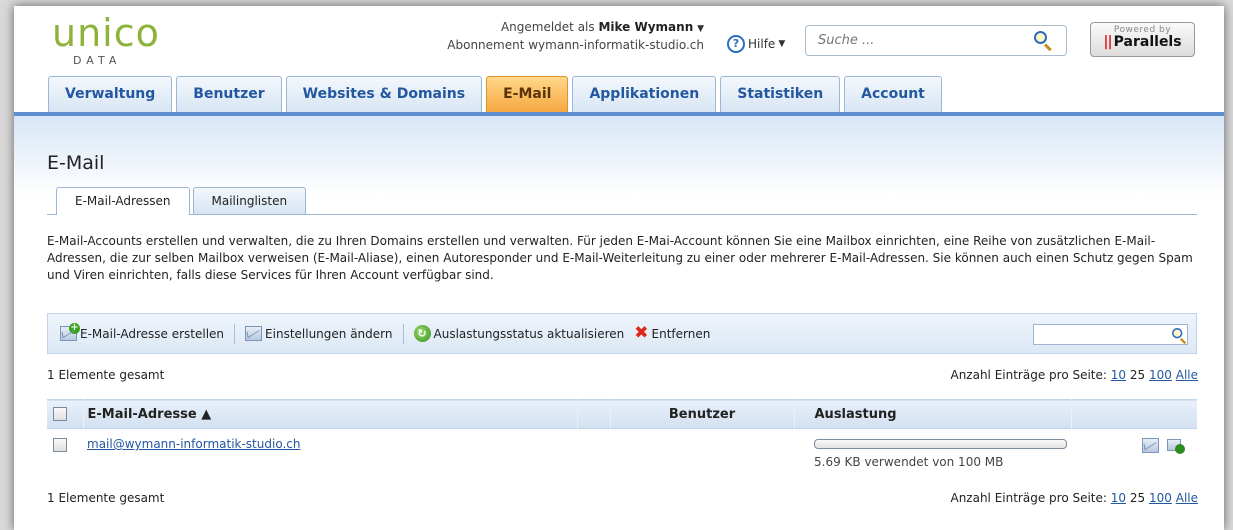  I want to click on create-email-button: + E-Mail-Adresse erstellen, so click(147, 332).